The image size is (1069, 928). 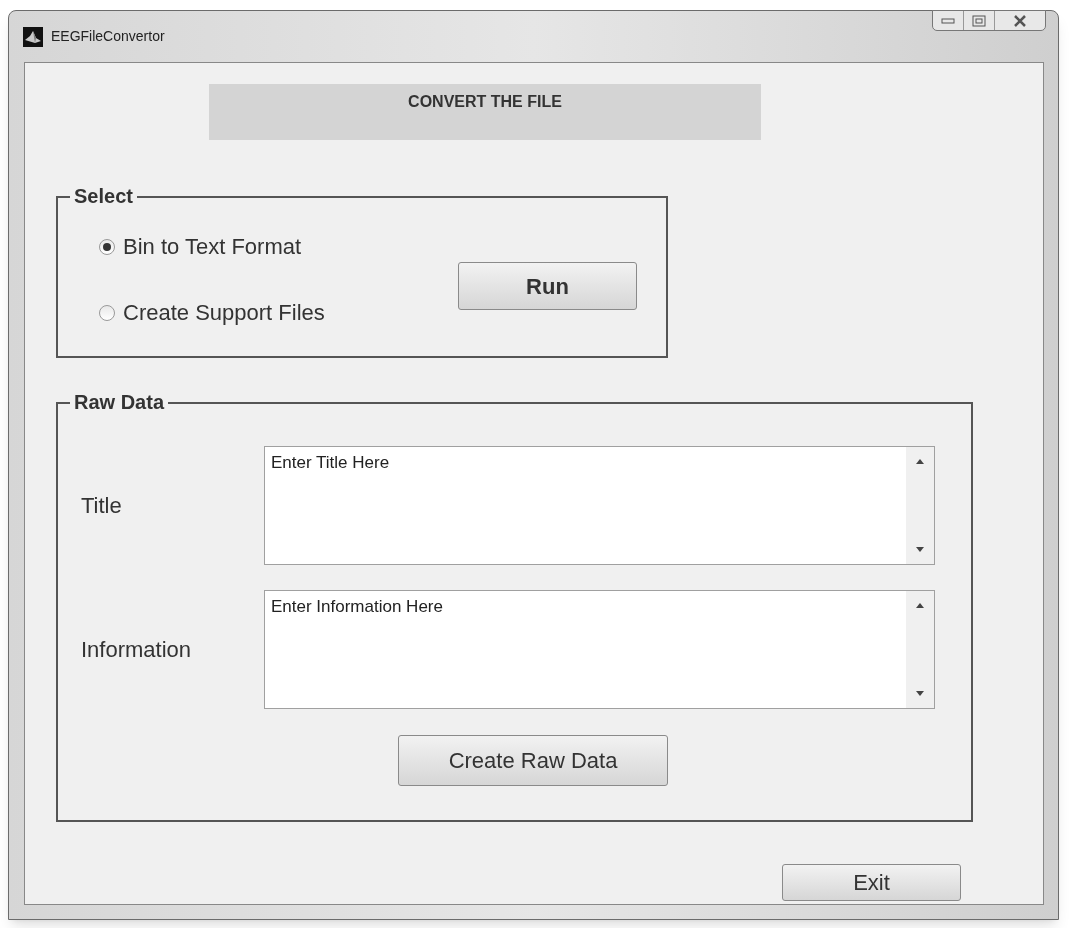 I want to click on text-field: Enter Information Here, so click(x=599, y=649).